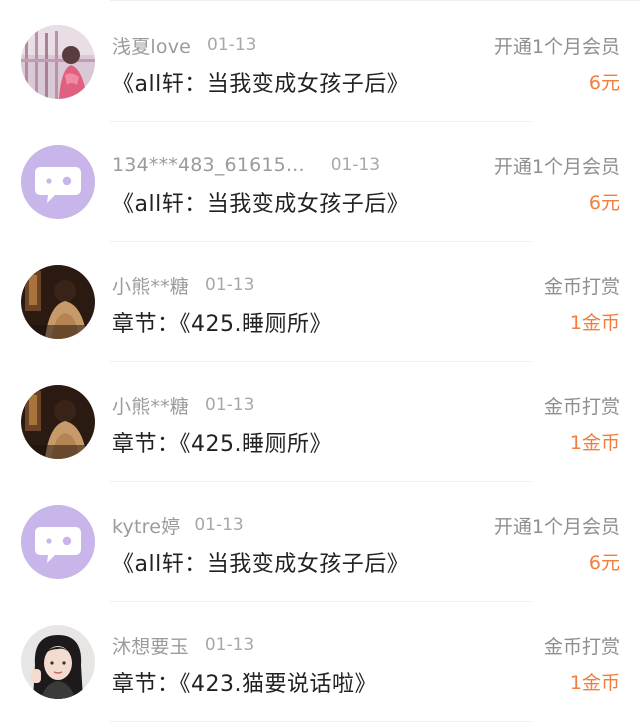 Image resolution: width=640 pixels, height=722 pixels. Describe the element at coordinates (150, 645) in the screenshot. I see `user-name: 沐想要玉` at that location.